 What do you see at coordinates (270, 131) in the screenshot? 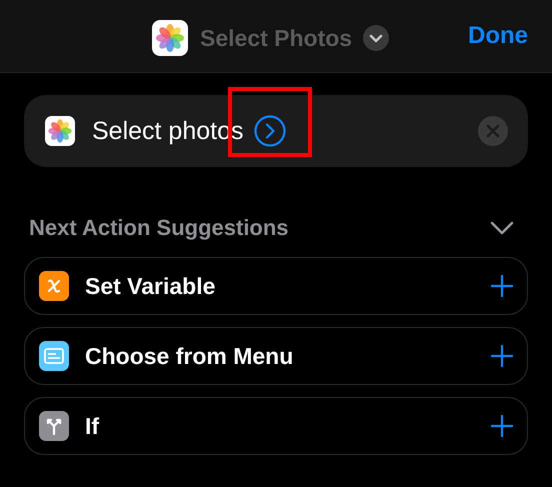
I see `chevron-right-icon` at bounding box center [270, 131].